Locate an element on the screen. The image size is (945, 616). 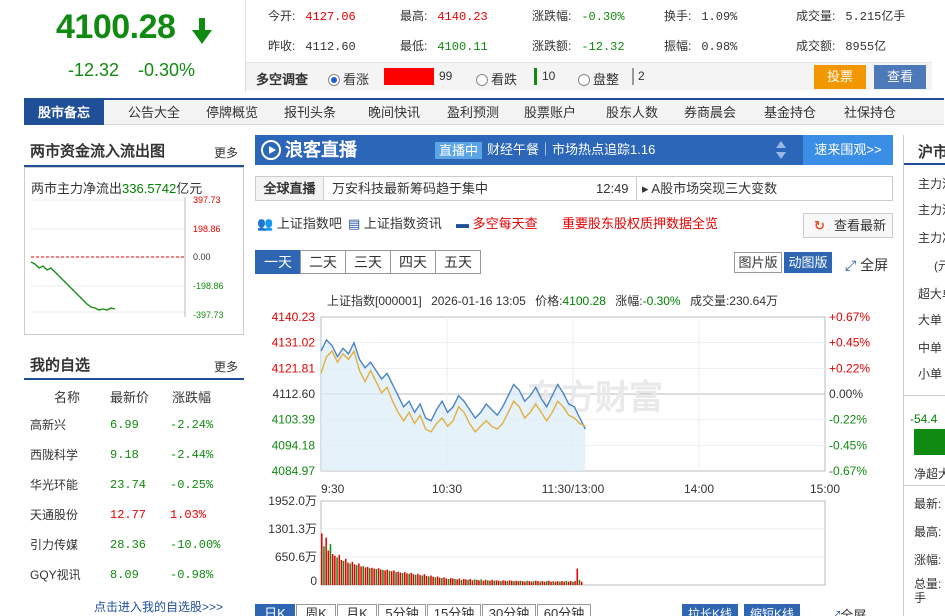
refresh-button: ↻ 查看最新 is located at coordinates (848, 225).